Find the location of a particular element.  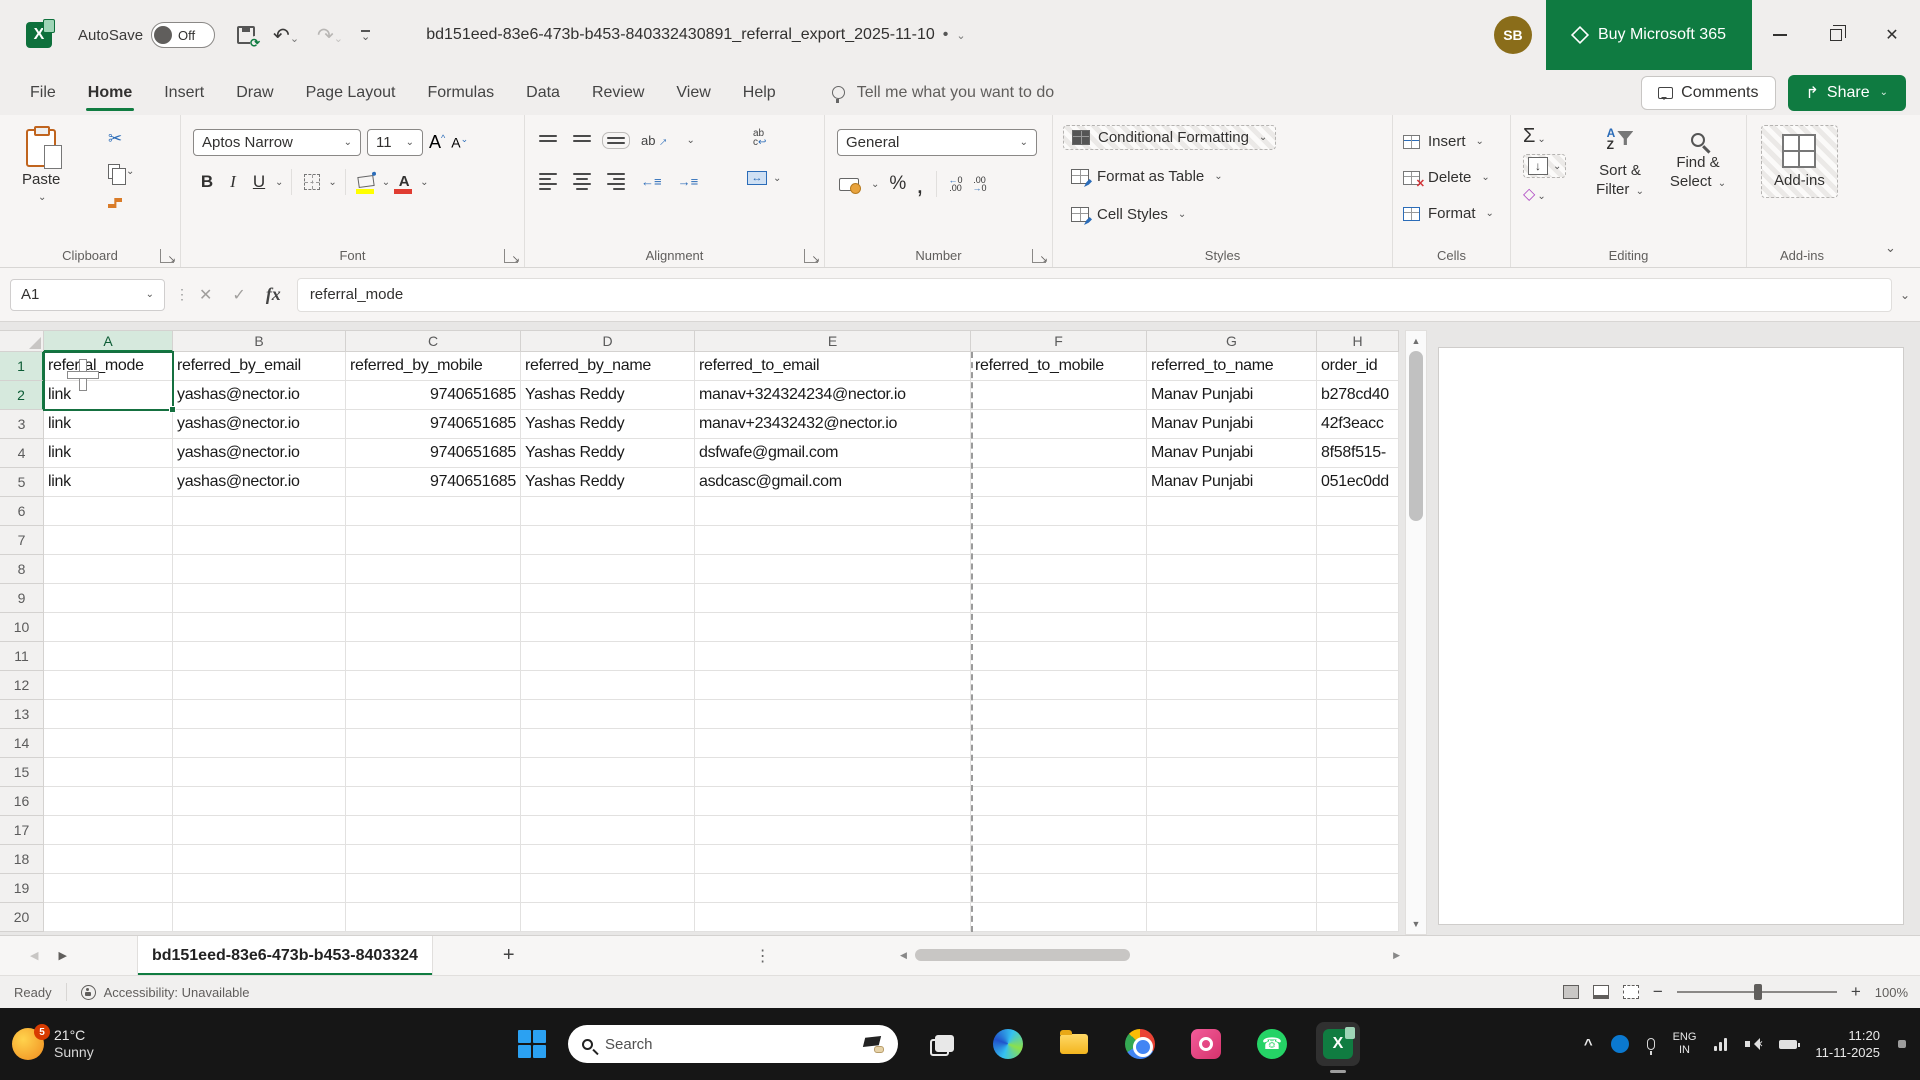

scroll-down-icon: ▼ is located at coordinates (1416, 924).